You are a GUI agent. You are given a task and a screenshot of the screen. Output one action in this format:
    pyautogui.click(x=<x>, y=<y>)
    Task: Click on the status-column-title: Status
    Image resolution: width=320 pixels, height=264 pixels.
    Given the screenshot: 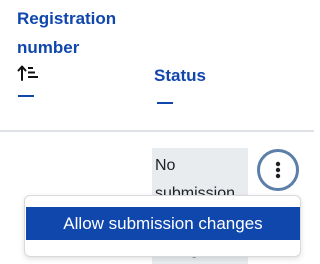 What is the action you would take?
    pyautogui.click(x=214, y=75)
    